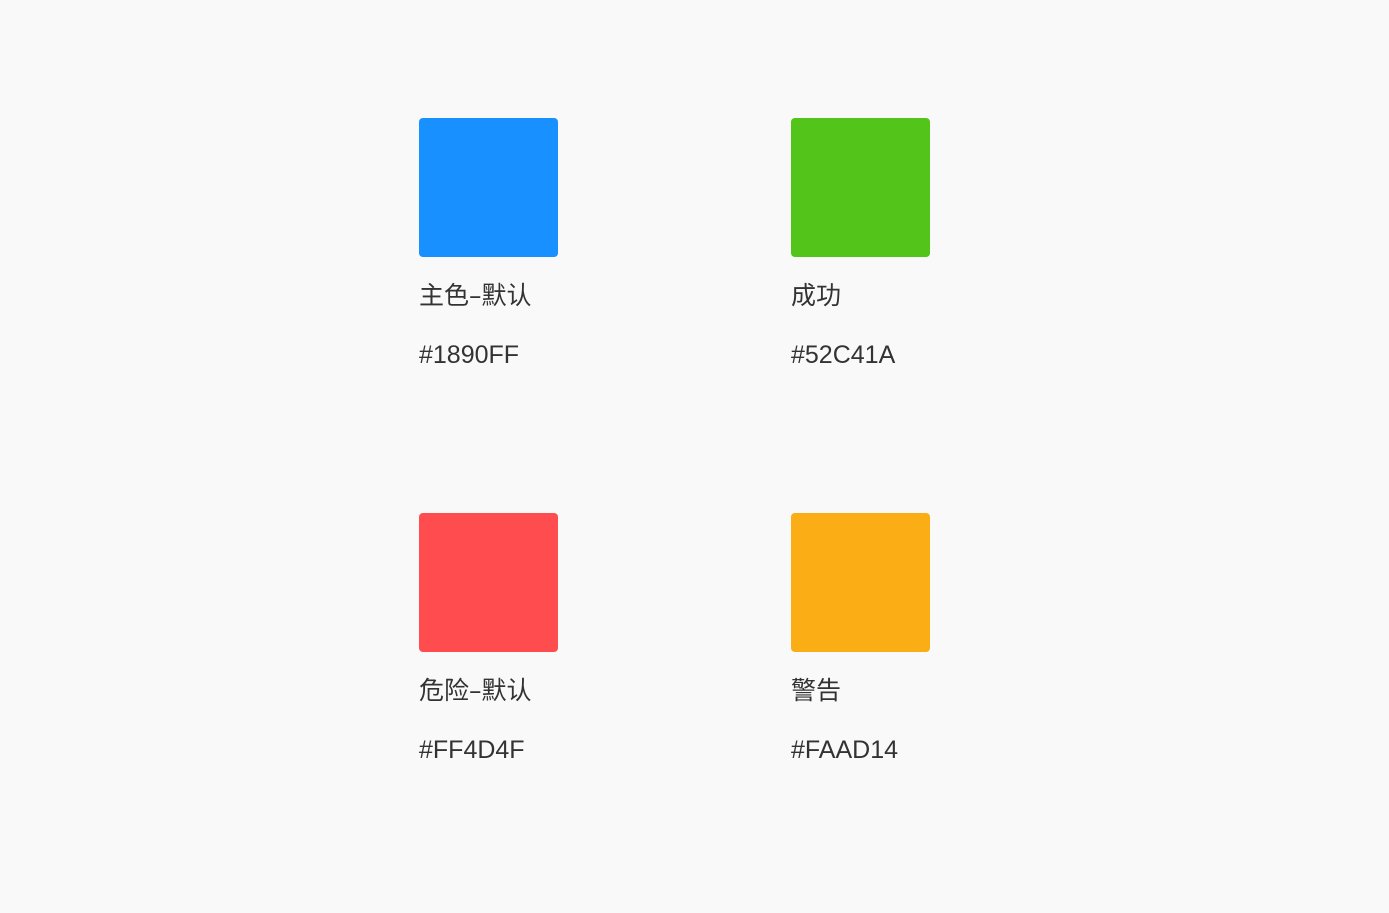 The height and width of the screenshot is (913, 1389). Describe the element at coordinates (843, 355) in the screenshot. I see `color-hex-value: #52C41A` at that location.